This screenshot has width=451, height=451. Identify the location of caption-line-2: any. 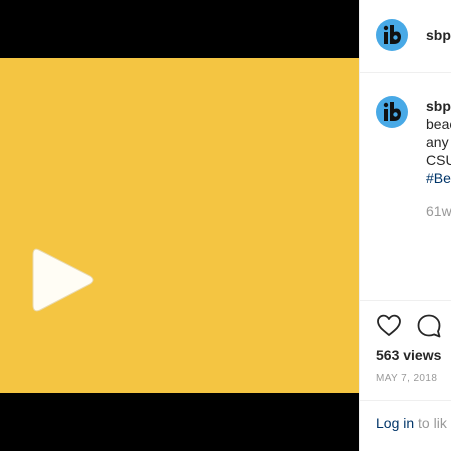
(437, 142).